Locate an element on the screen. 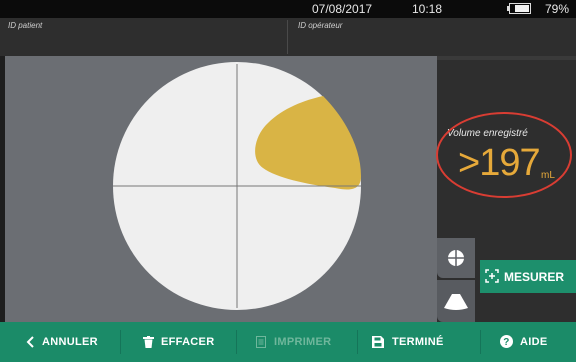 The width and height of the screenshot is (576, 362). trash-icon is located at coordinates (148, 342).